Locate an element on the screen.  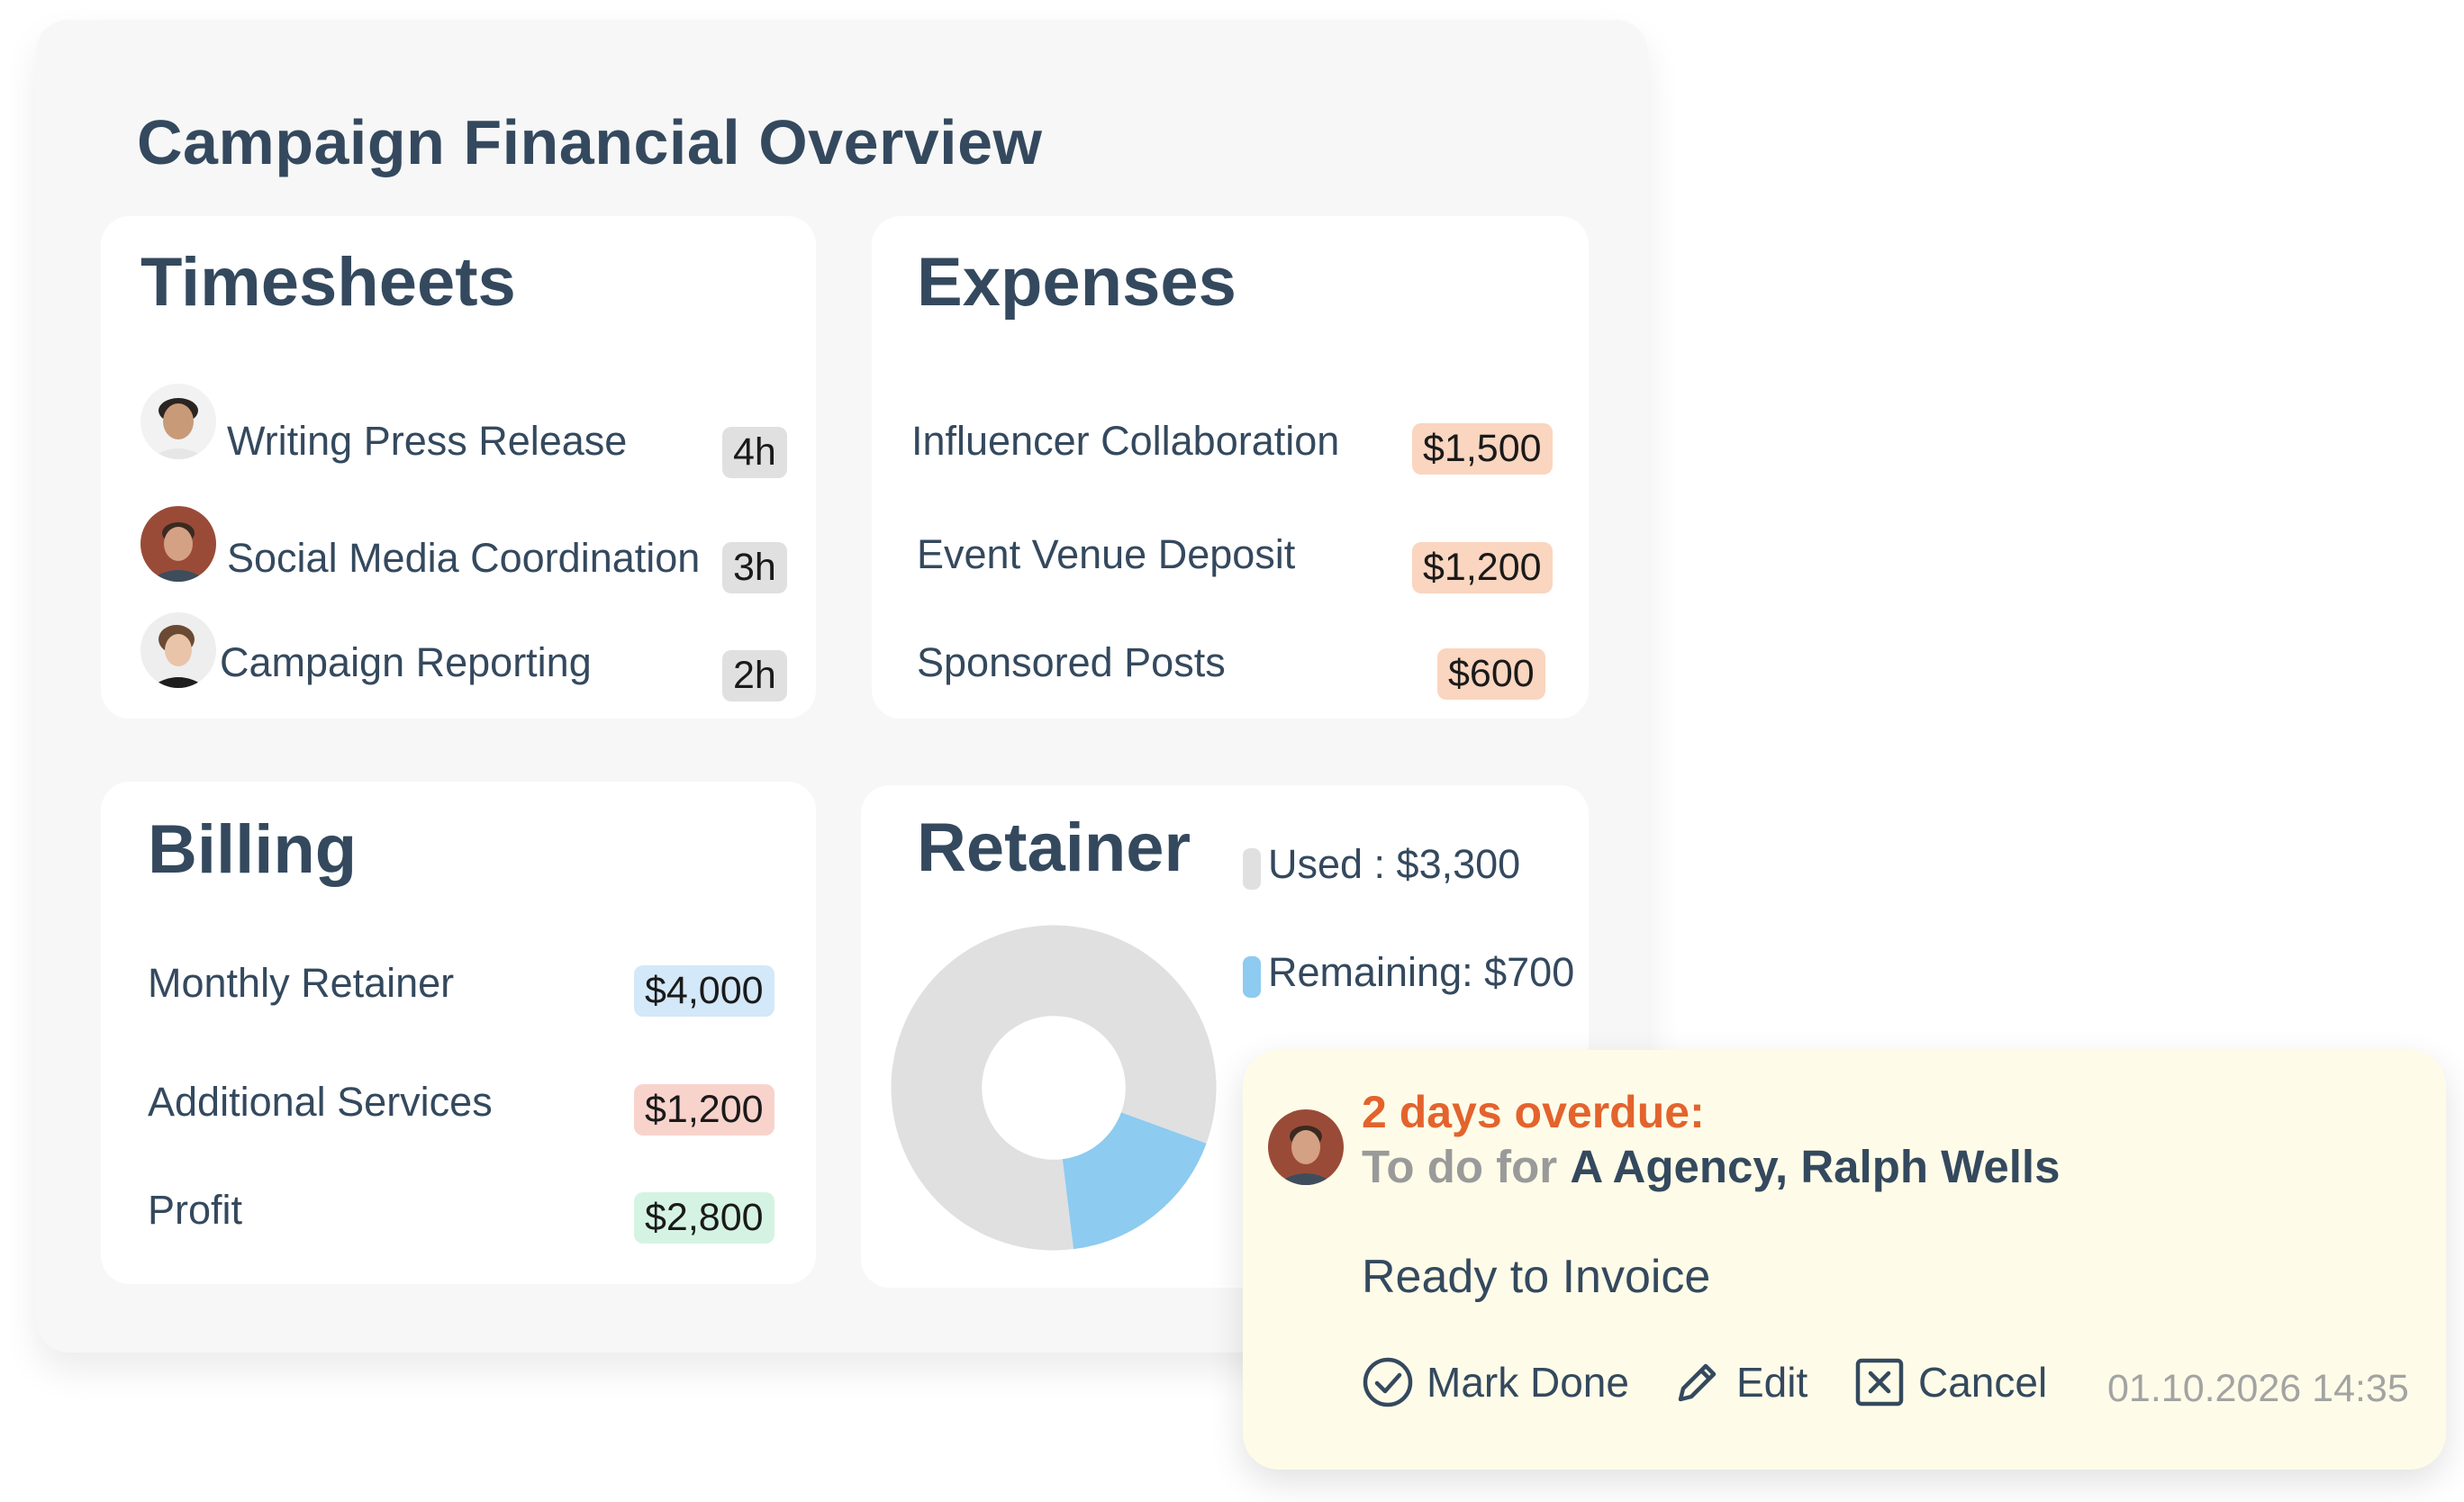
mark-done-label: Mark Done is located at coordinates (1528, 1382).